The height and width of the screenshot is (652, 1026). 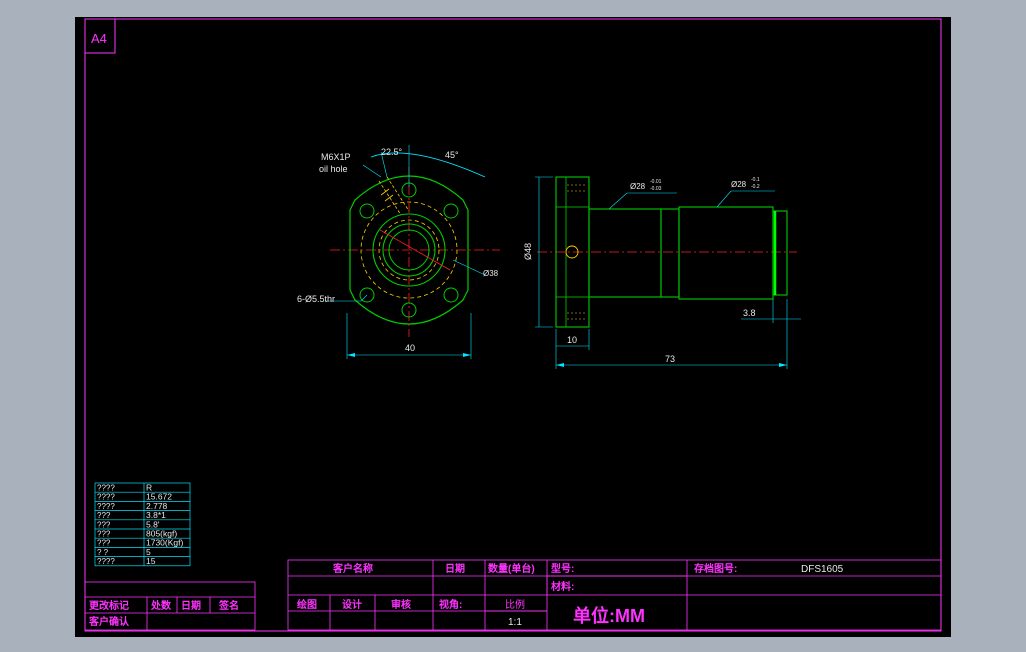 I want to click on model-label: 型号:, so click(x=562, y=568).